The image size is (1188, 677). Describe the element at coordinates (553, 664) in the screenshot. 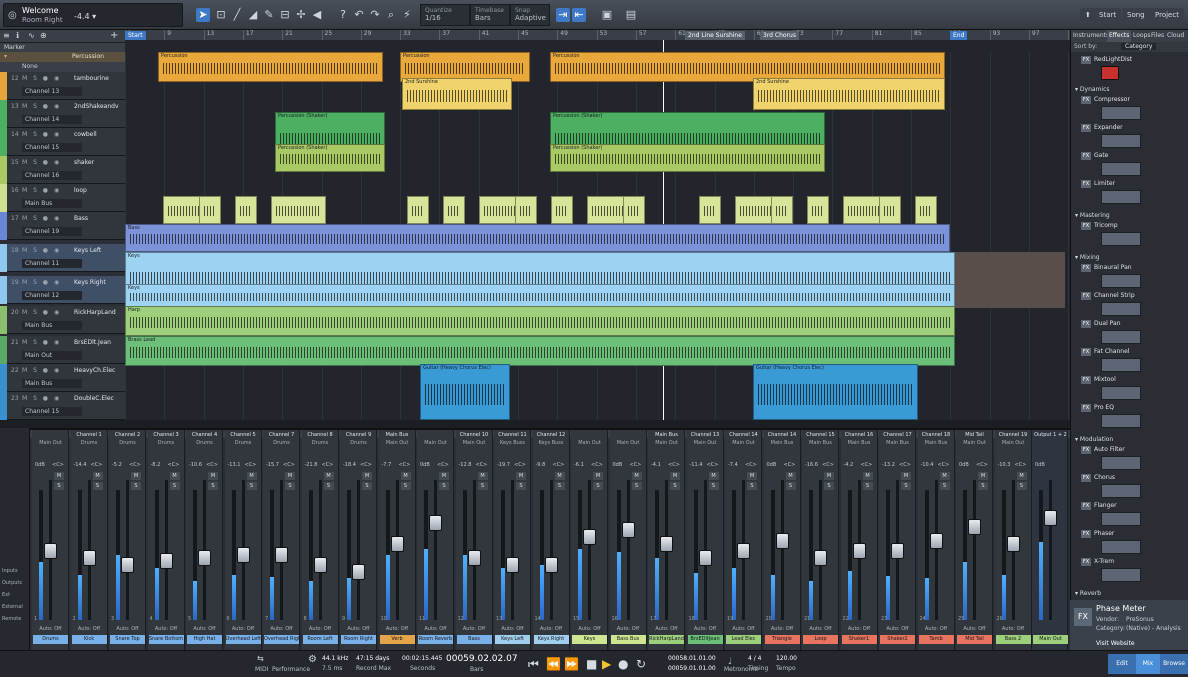

I see `rewind-icon: ⏪` at that location.